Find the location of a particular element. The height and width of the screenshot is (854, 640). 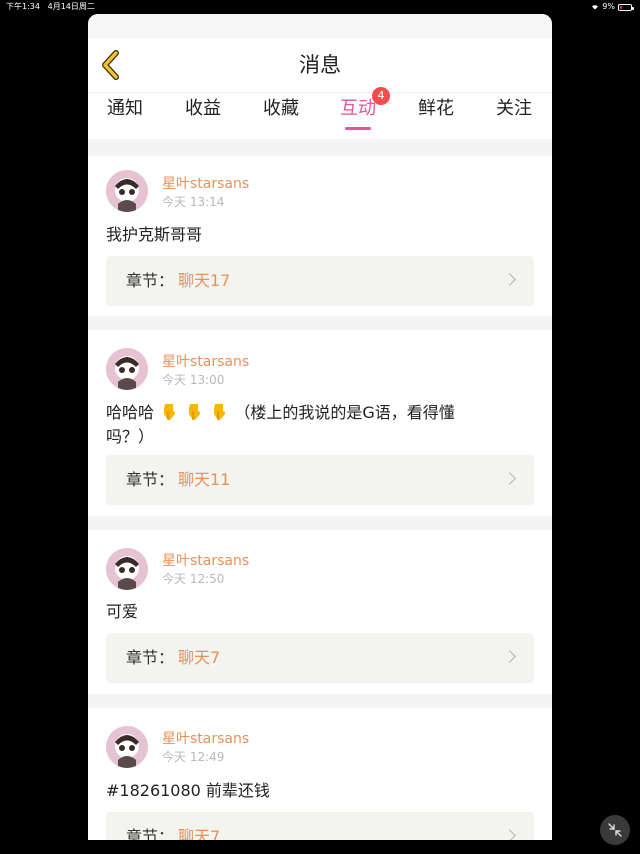

sheet-top-strip is located at coordinates (320, 26).